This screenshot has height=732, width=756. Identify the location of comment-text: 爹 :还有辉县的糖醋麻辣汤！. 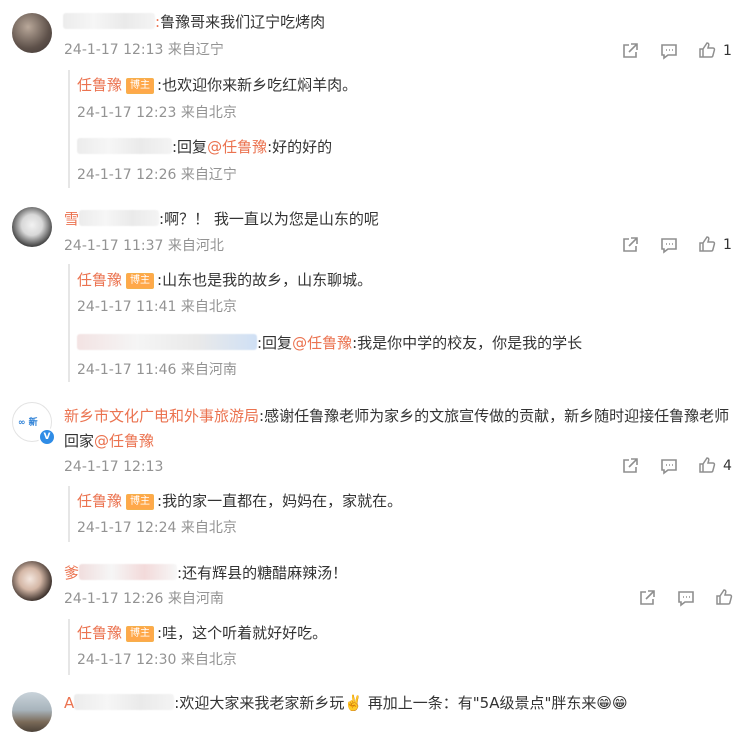
(205, 573).